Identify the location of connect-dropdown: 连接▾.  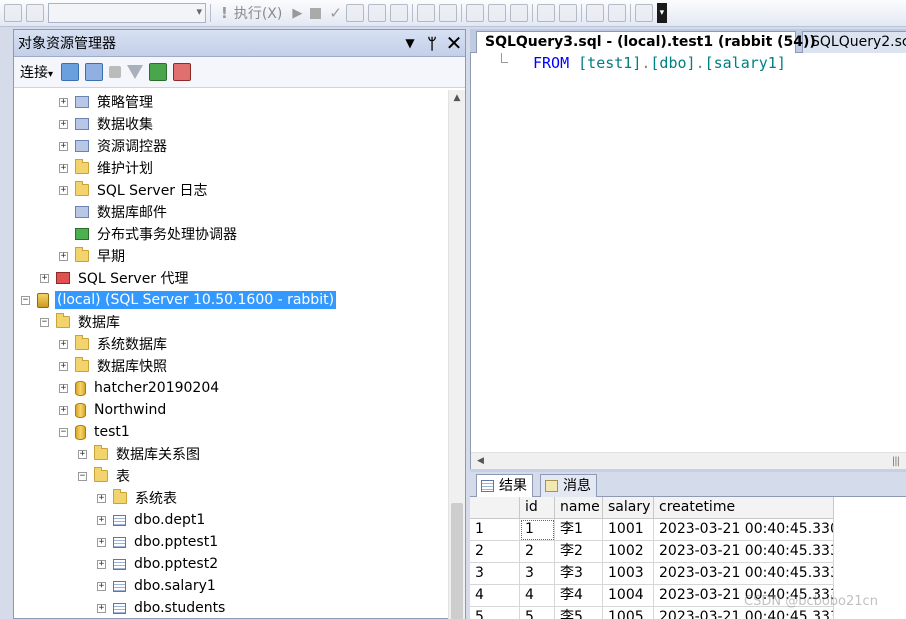
(36, 72).